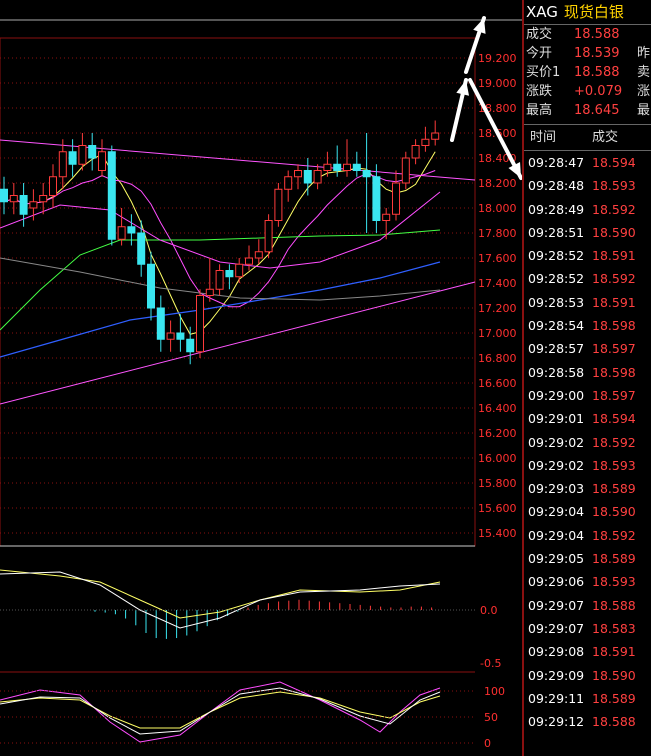 This screenshot has width=651, height=756. I want to click on tick-row: 09:29:07 18.583, so click(587, 628).